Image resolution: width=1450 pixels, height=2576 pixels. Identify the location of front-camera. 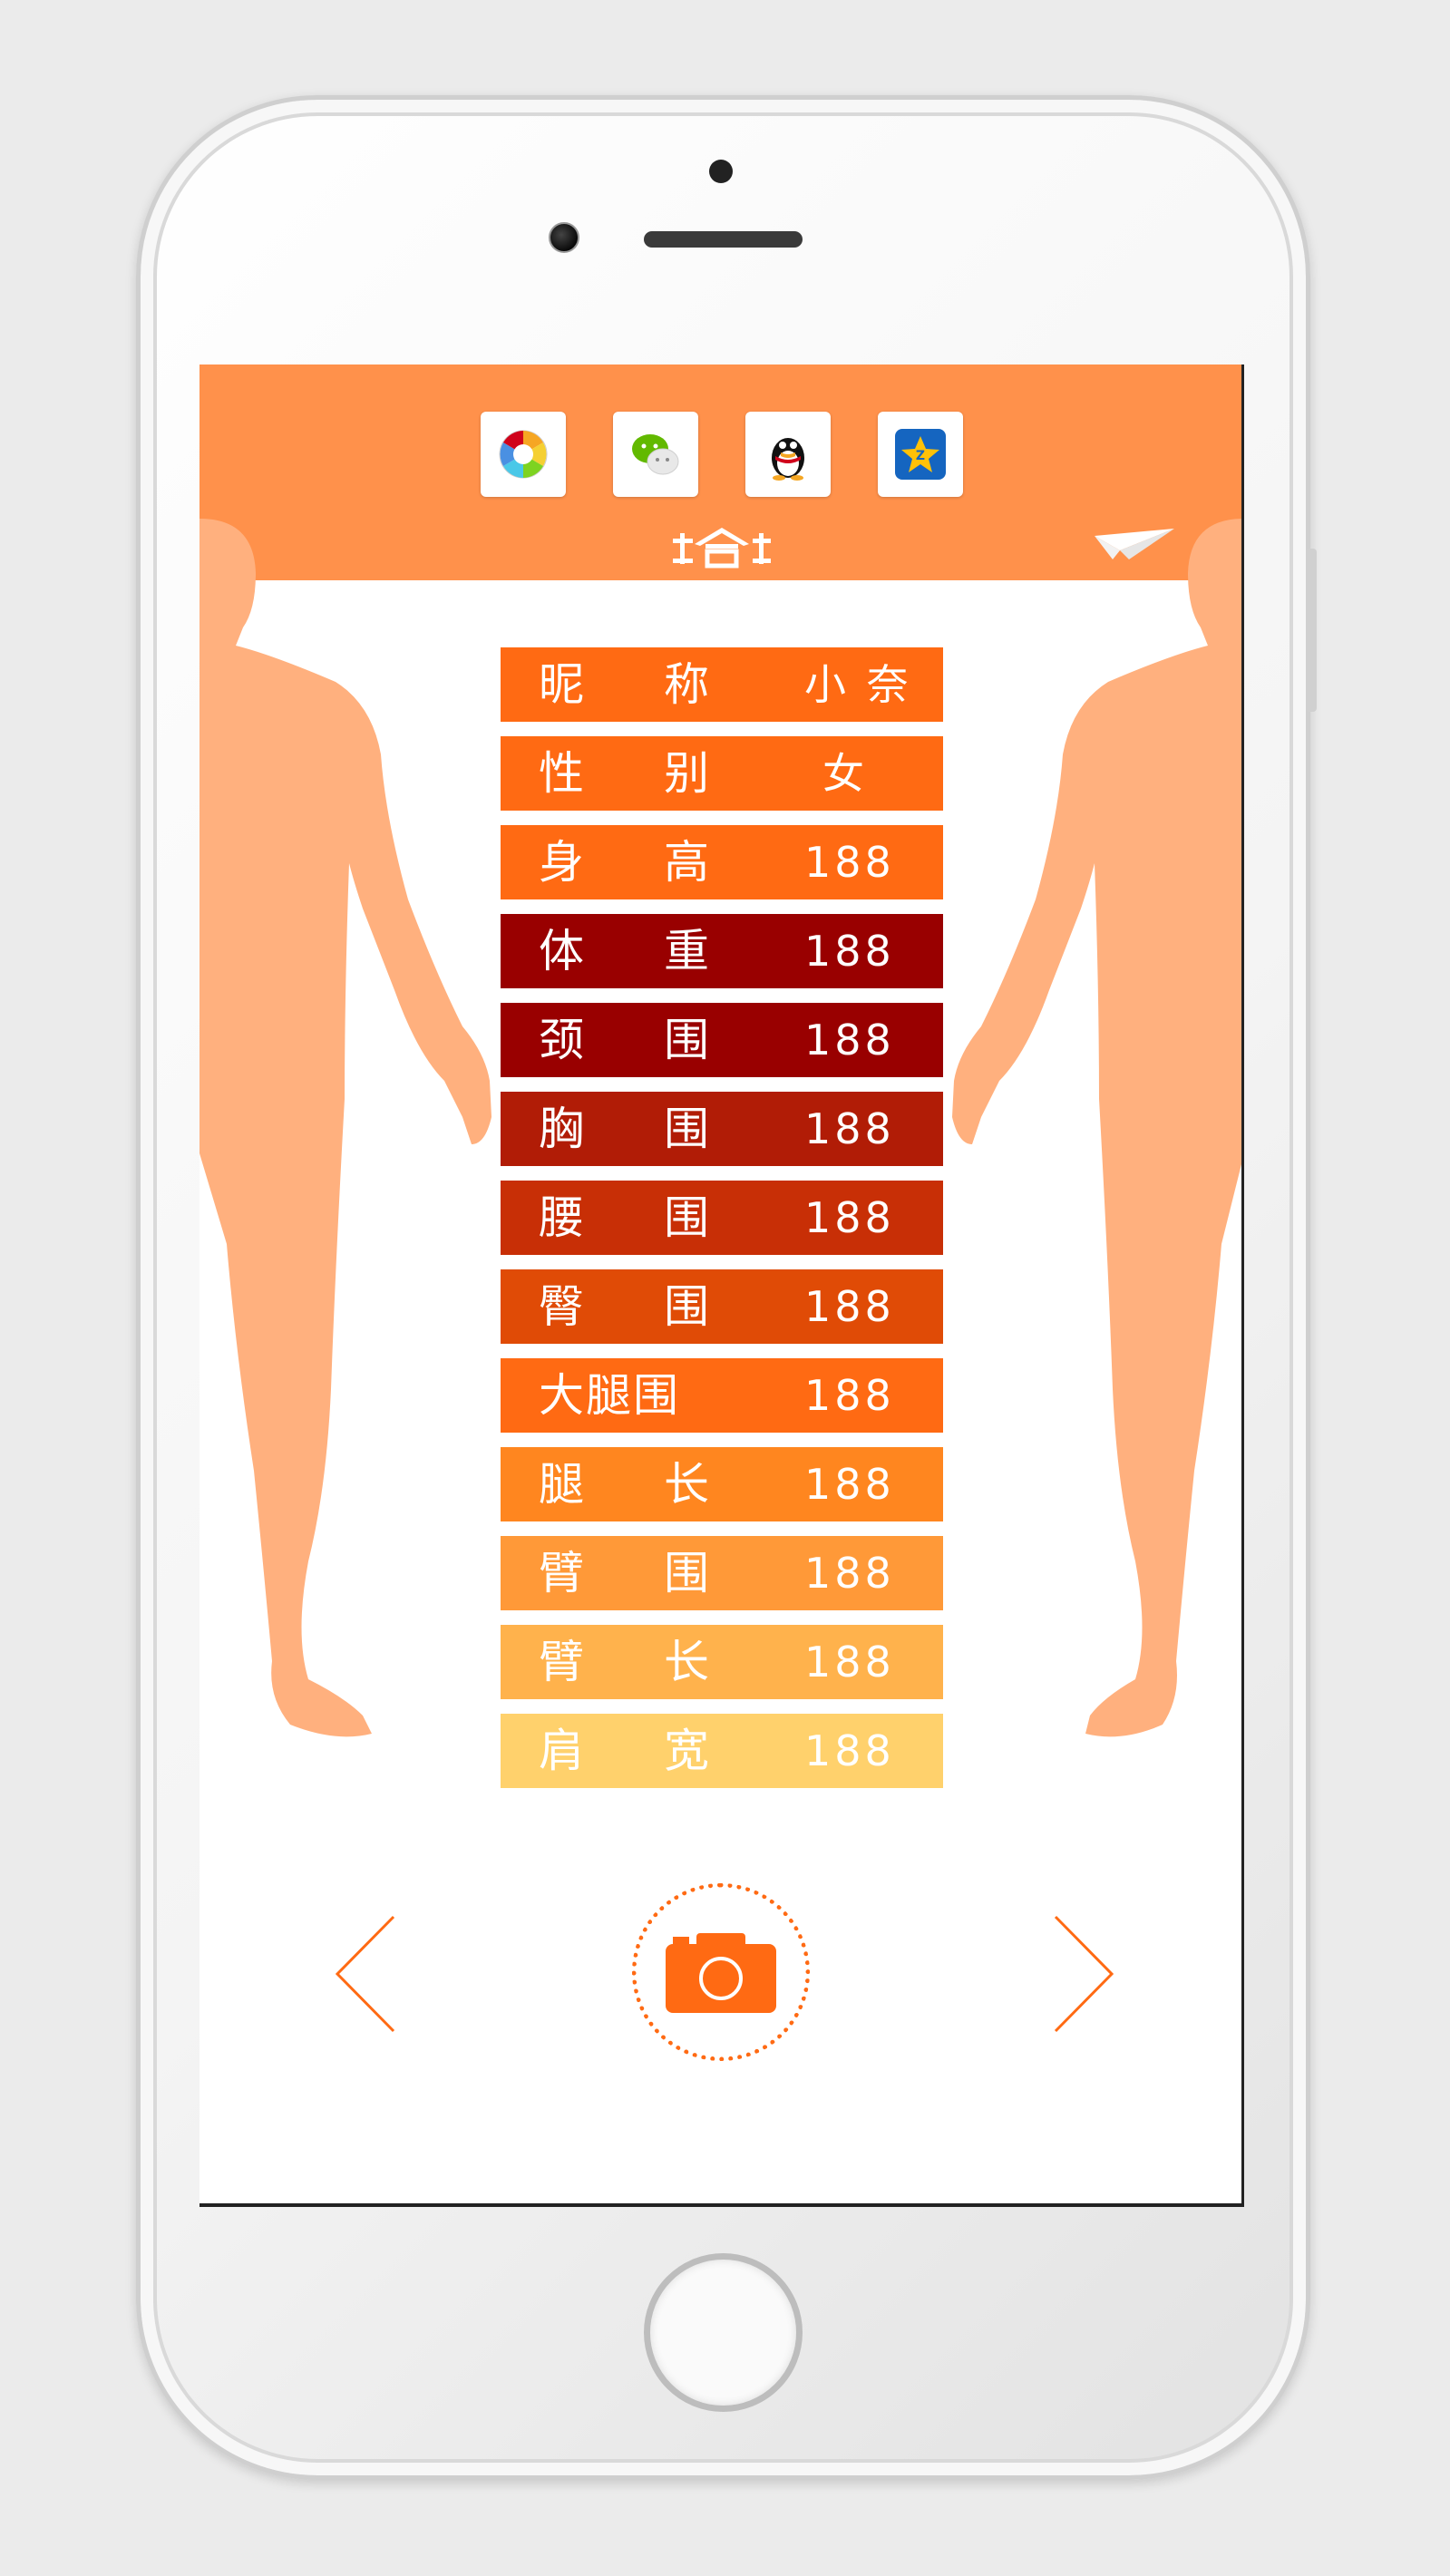
(564, 237).